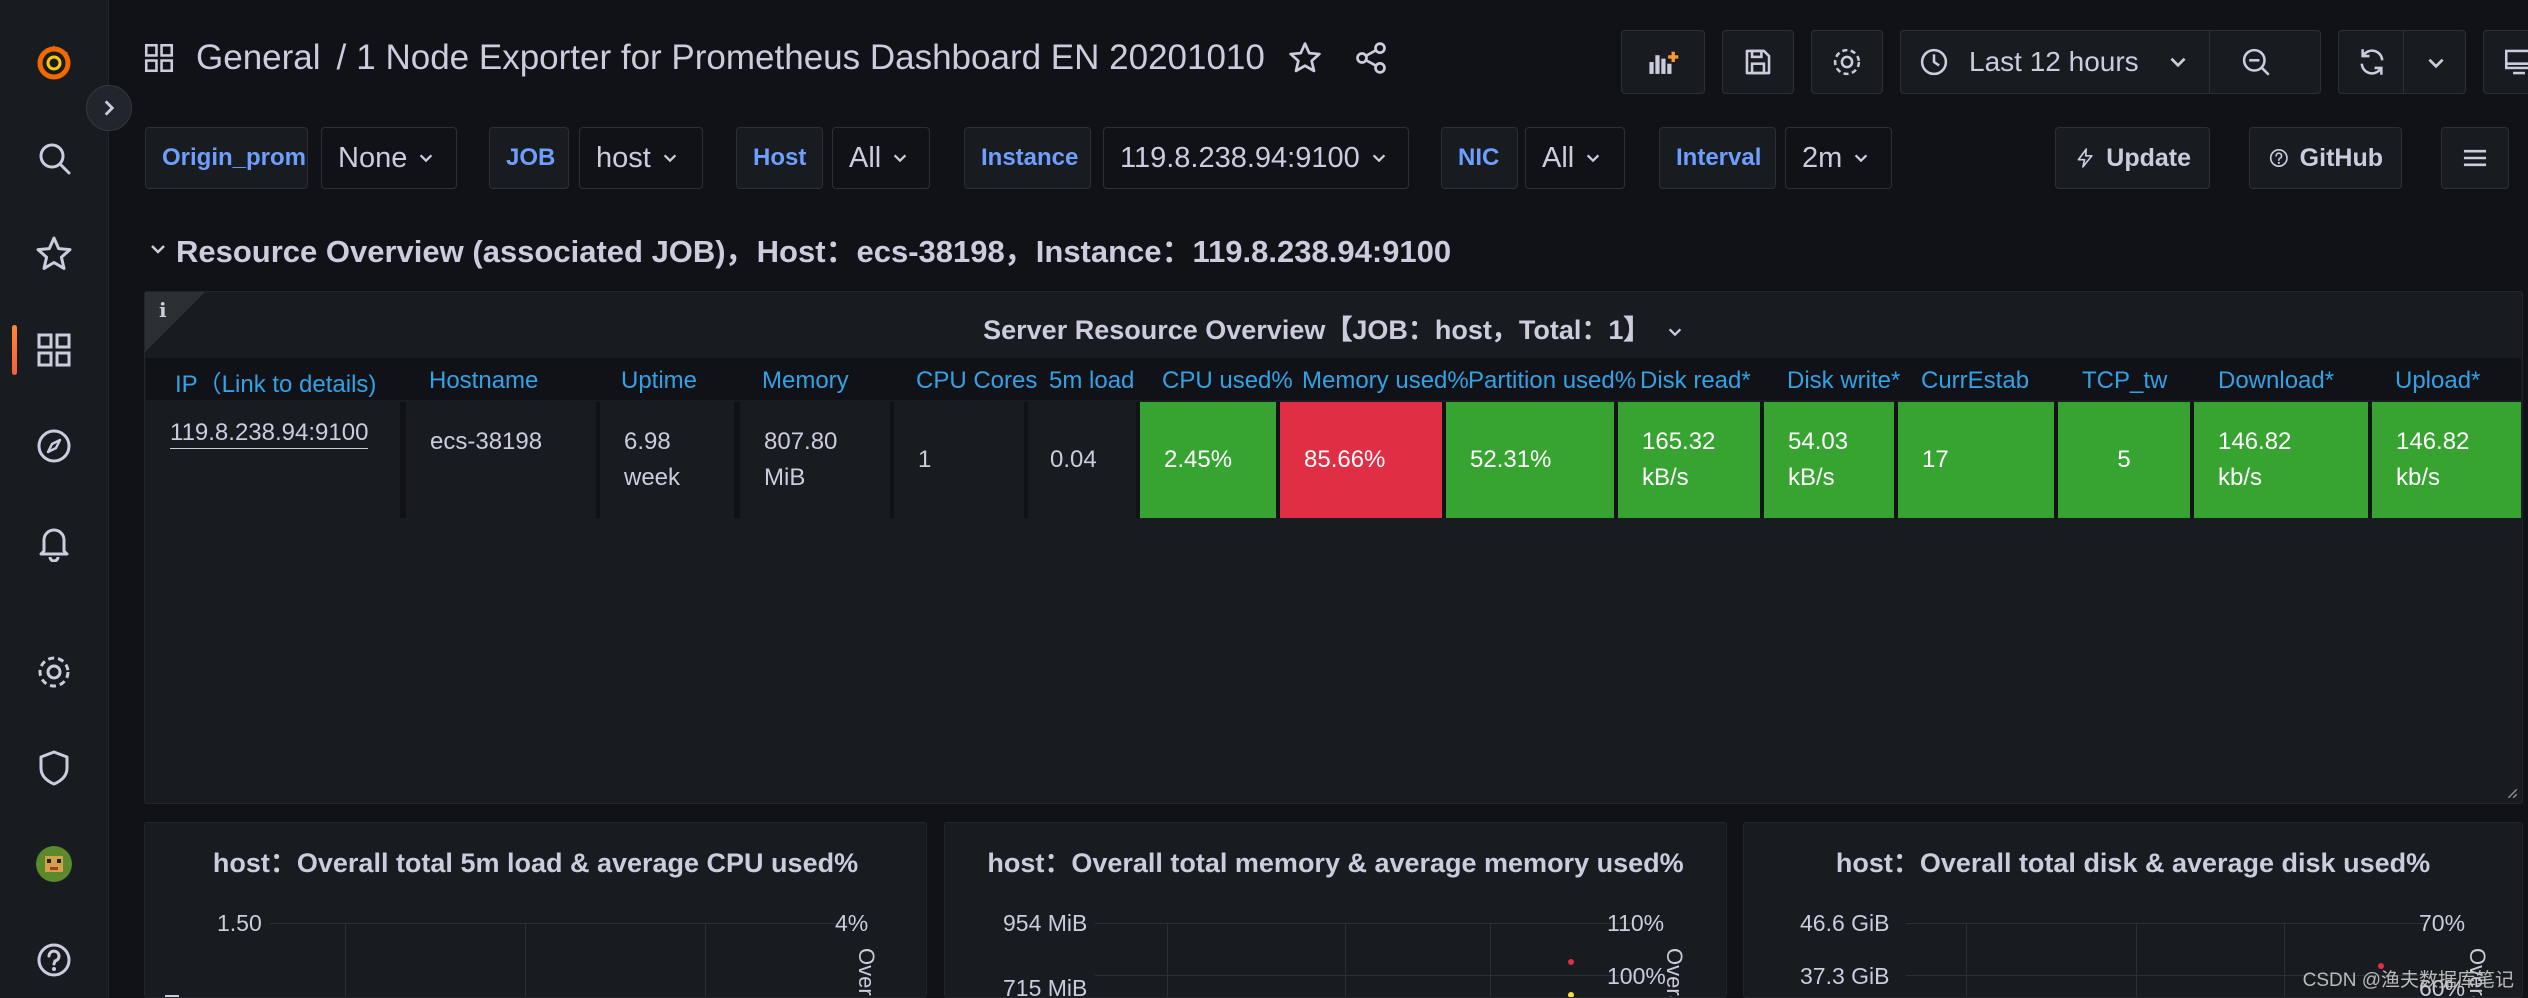 This screenshot has height=998, width=2528. What do you see at coordinates (1027, 158) in the screenshot?
I see `variable-label-instance: Instance` at bounding box center [1027, 158].